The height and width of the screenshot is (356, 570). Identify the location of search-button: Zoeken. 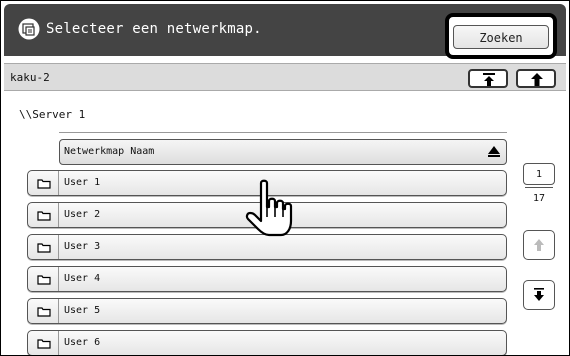
(501, 37).